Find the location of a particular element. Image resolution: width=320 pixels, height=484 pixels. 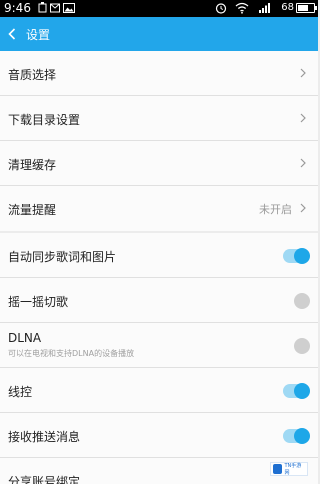

image-icon is located at coordinates (69, 8).